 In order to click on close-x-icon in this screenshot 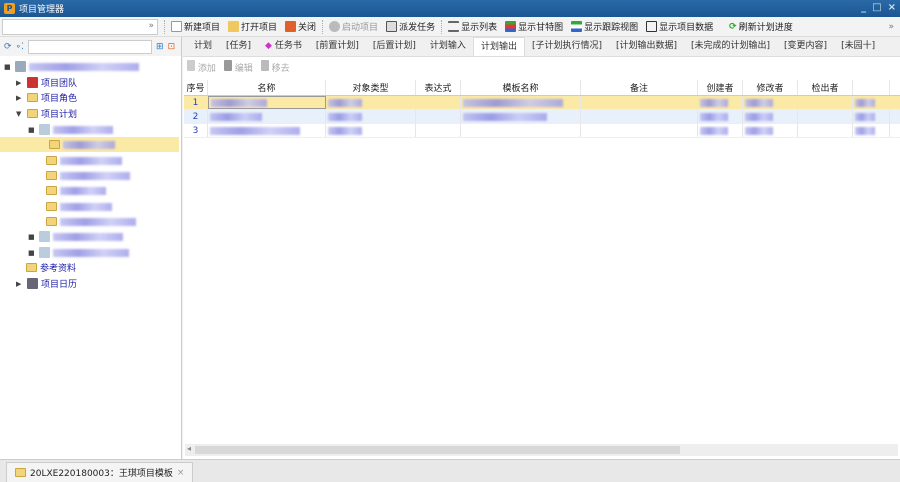, I will do `click(291, 26)`.